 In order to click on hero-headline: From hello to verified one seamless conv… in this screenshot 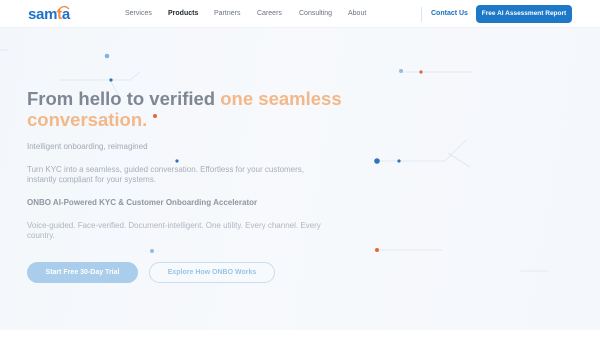, I will do `click(192, 109)`.